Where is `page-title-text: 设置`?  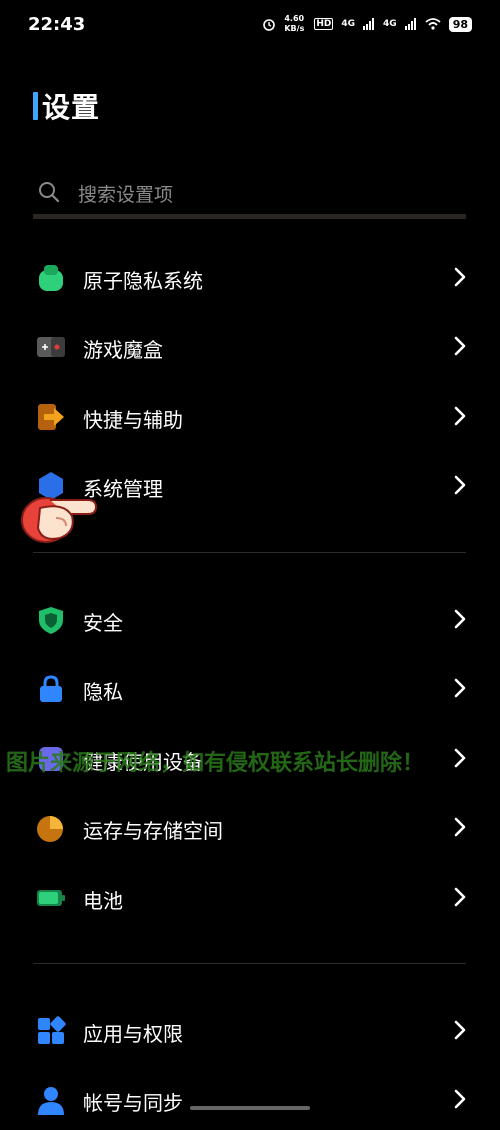
page-title-text: 设置 is located at coordinates (71, 107).